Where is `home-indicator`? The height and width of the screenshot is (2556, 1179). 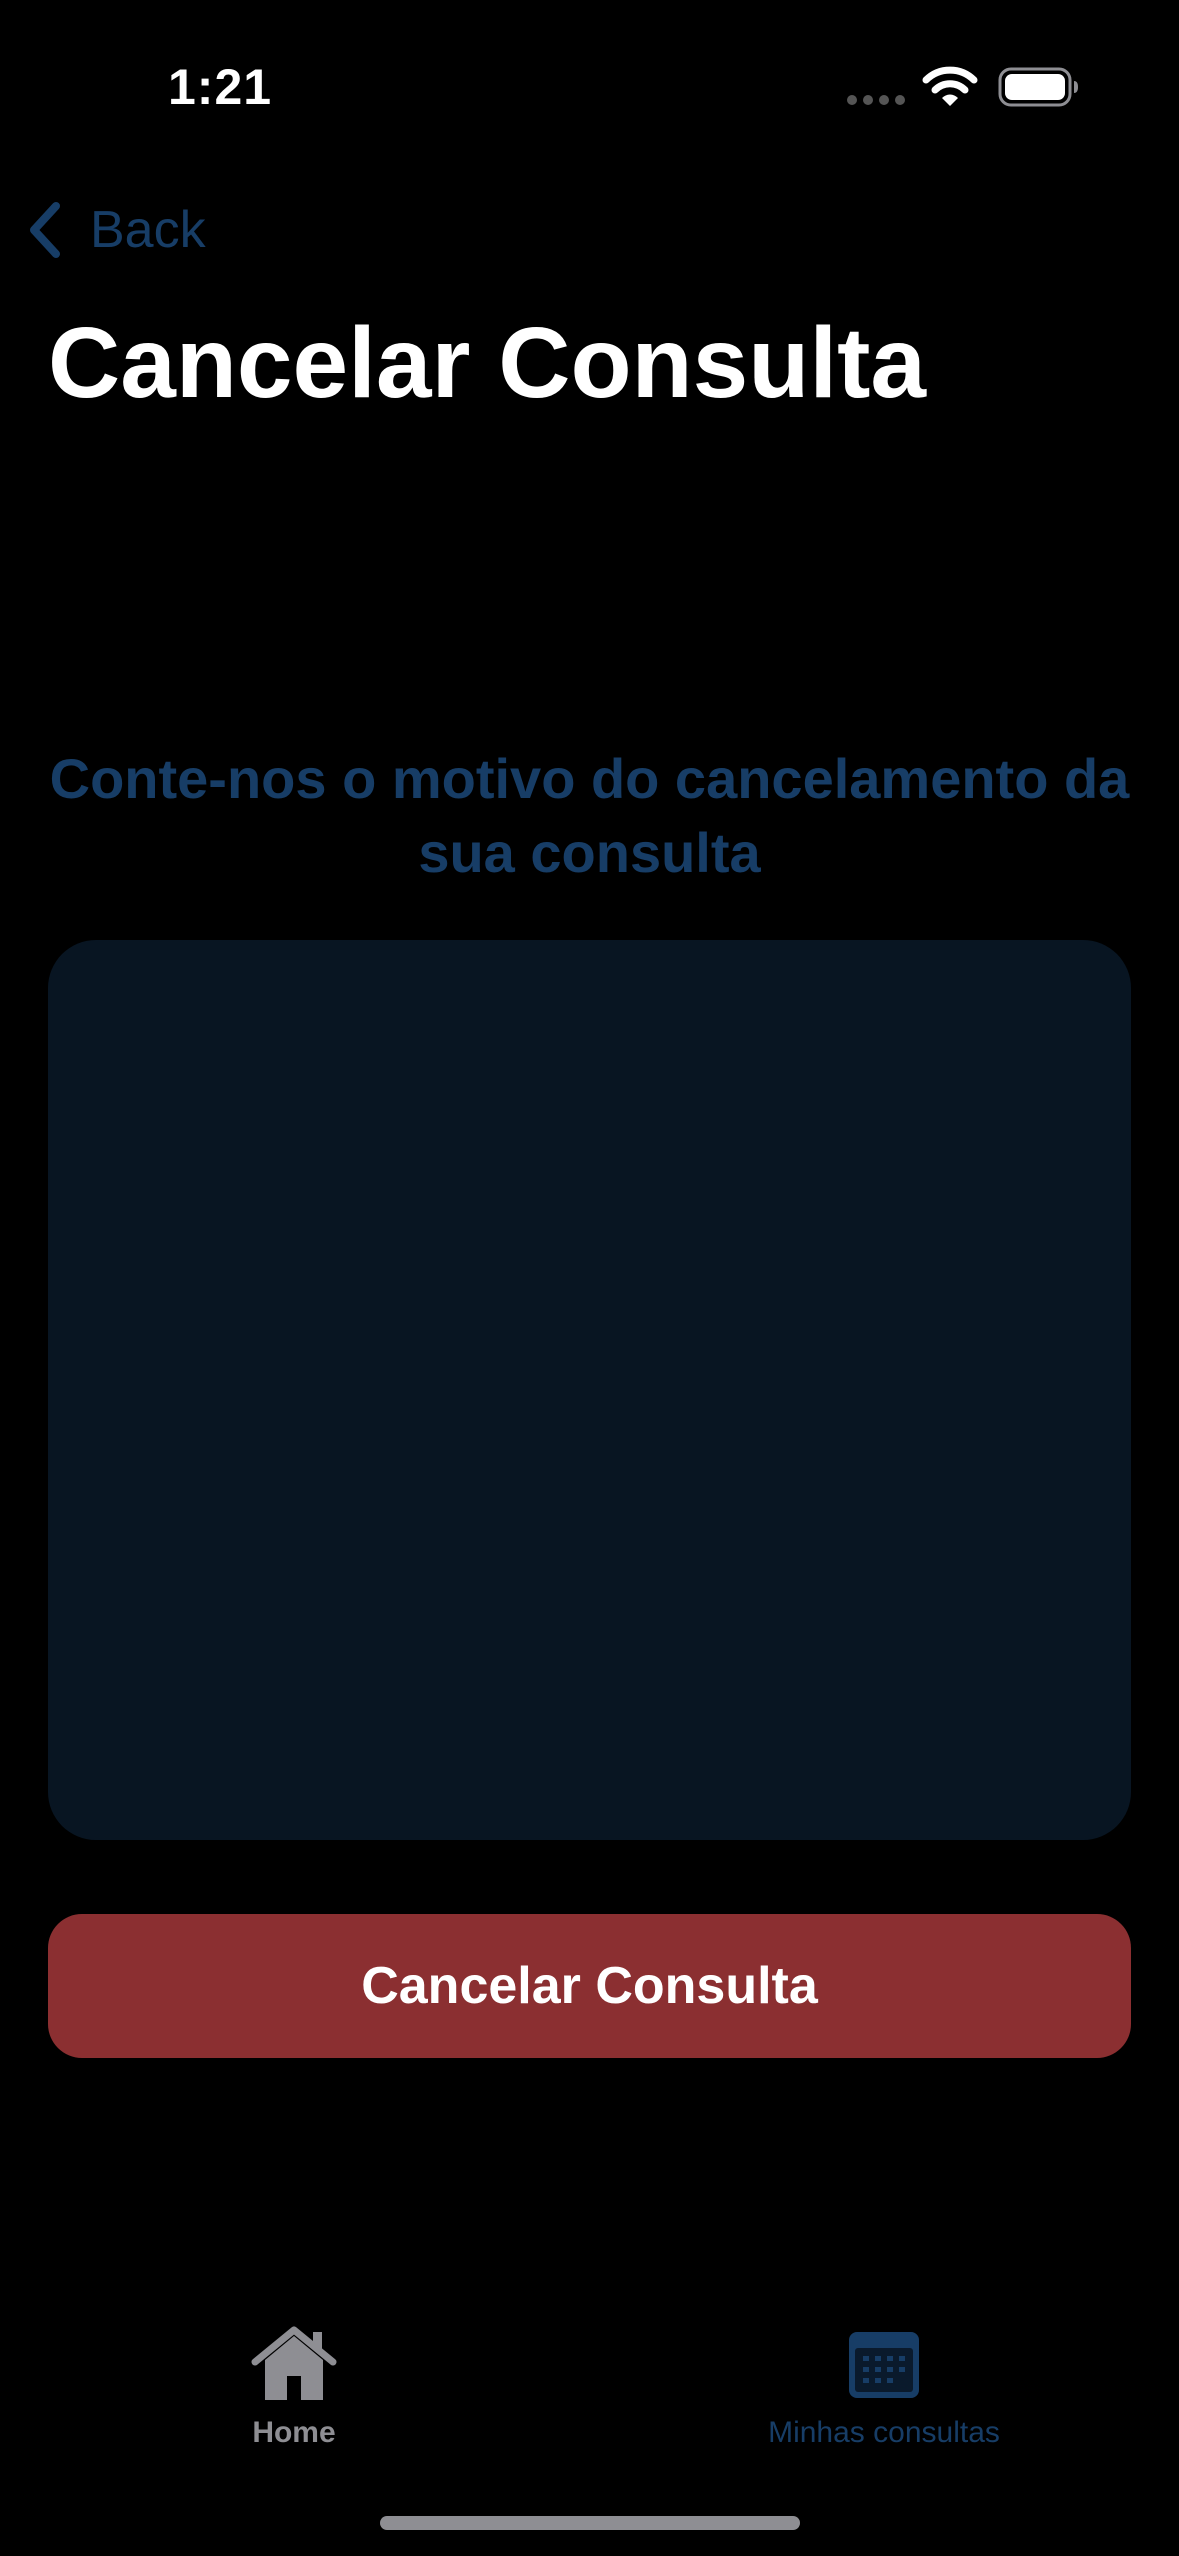
home-indicator is located at coordinates (590, 2523).